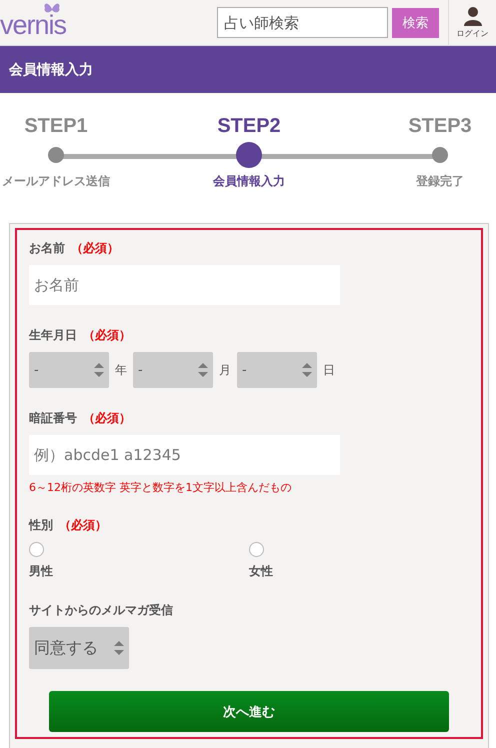  What do you see at coordinates (248, 69) in the screenshot?
I see `page-title-bar: 会員情報入力` at bounding box center [248, 69].